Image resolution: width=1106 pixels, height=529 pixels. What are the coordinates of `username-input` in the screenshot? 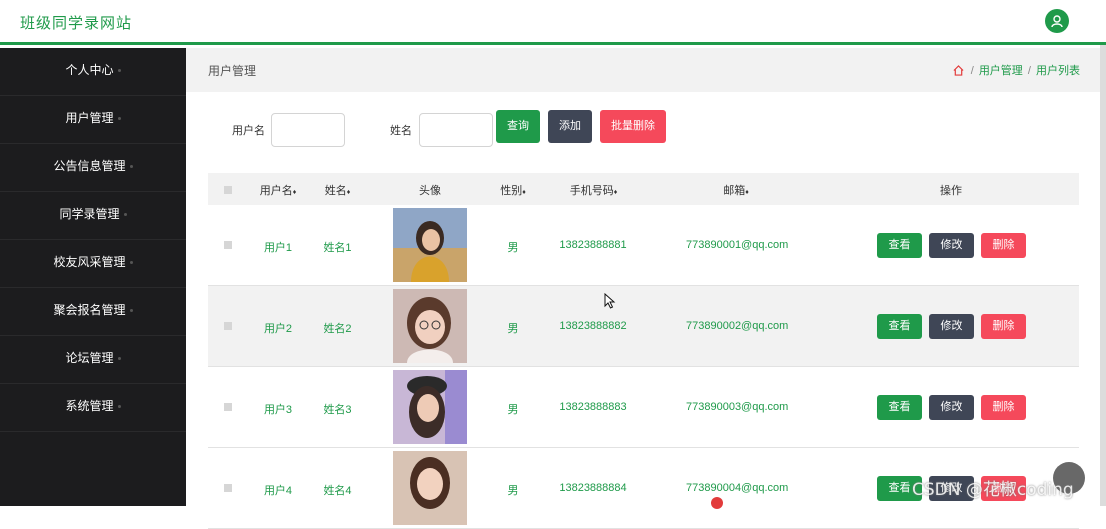 It's located at (308, 130).